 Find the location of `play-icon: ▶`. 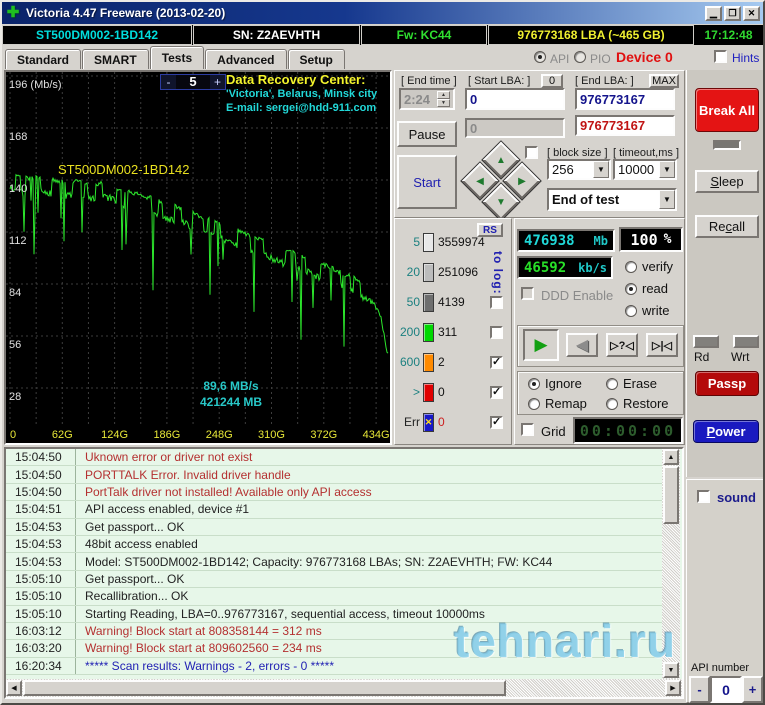

play-icon: ▶ is located at coordinates (541, 344).